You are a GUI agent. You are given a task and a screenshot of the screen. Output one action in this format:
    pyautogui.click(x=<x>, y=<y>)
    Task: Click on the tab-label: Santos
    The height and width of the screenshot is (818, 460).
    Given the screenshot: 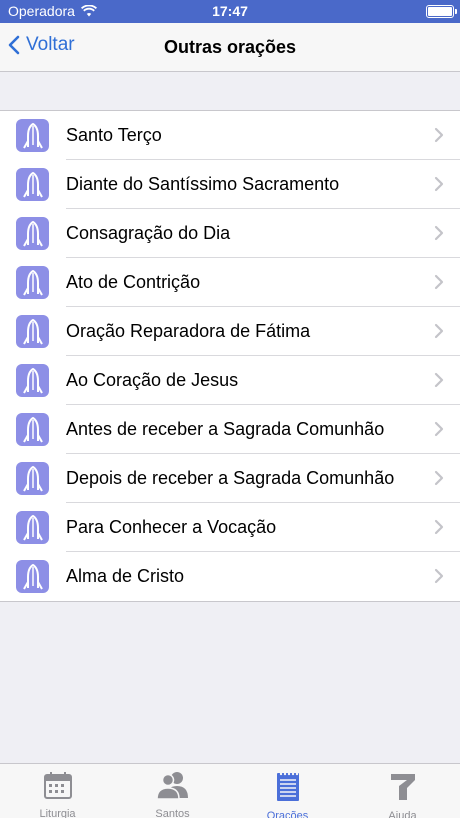 What is the action you would take?
    pyautogui.click(x=172, y=813)
    